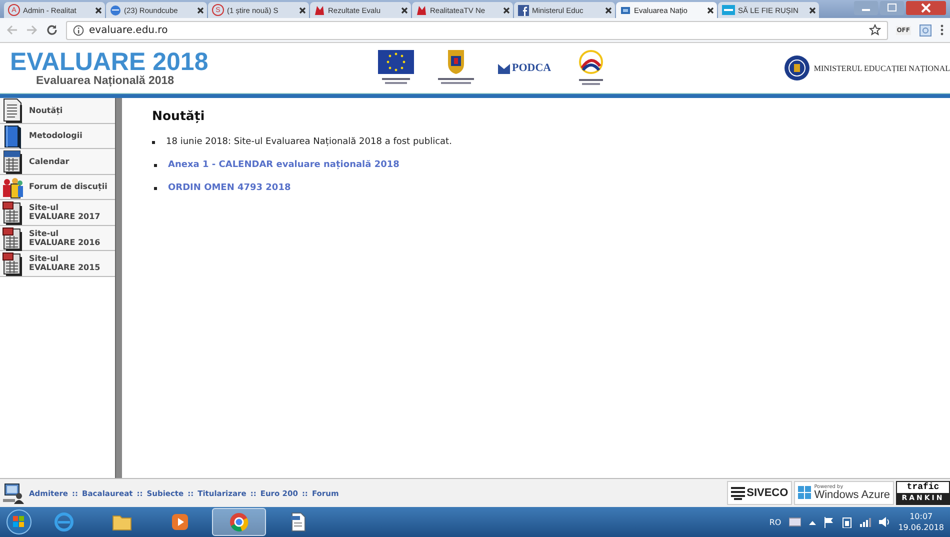 The image size is (950, 537). What do you see at coordinates (797, 68) in the screenshot?
I see `emblem-icon` at bounding box center [797, 68].